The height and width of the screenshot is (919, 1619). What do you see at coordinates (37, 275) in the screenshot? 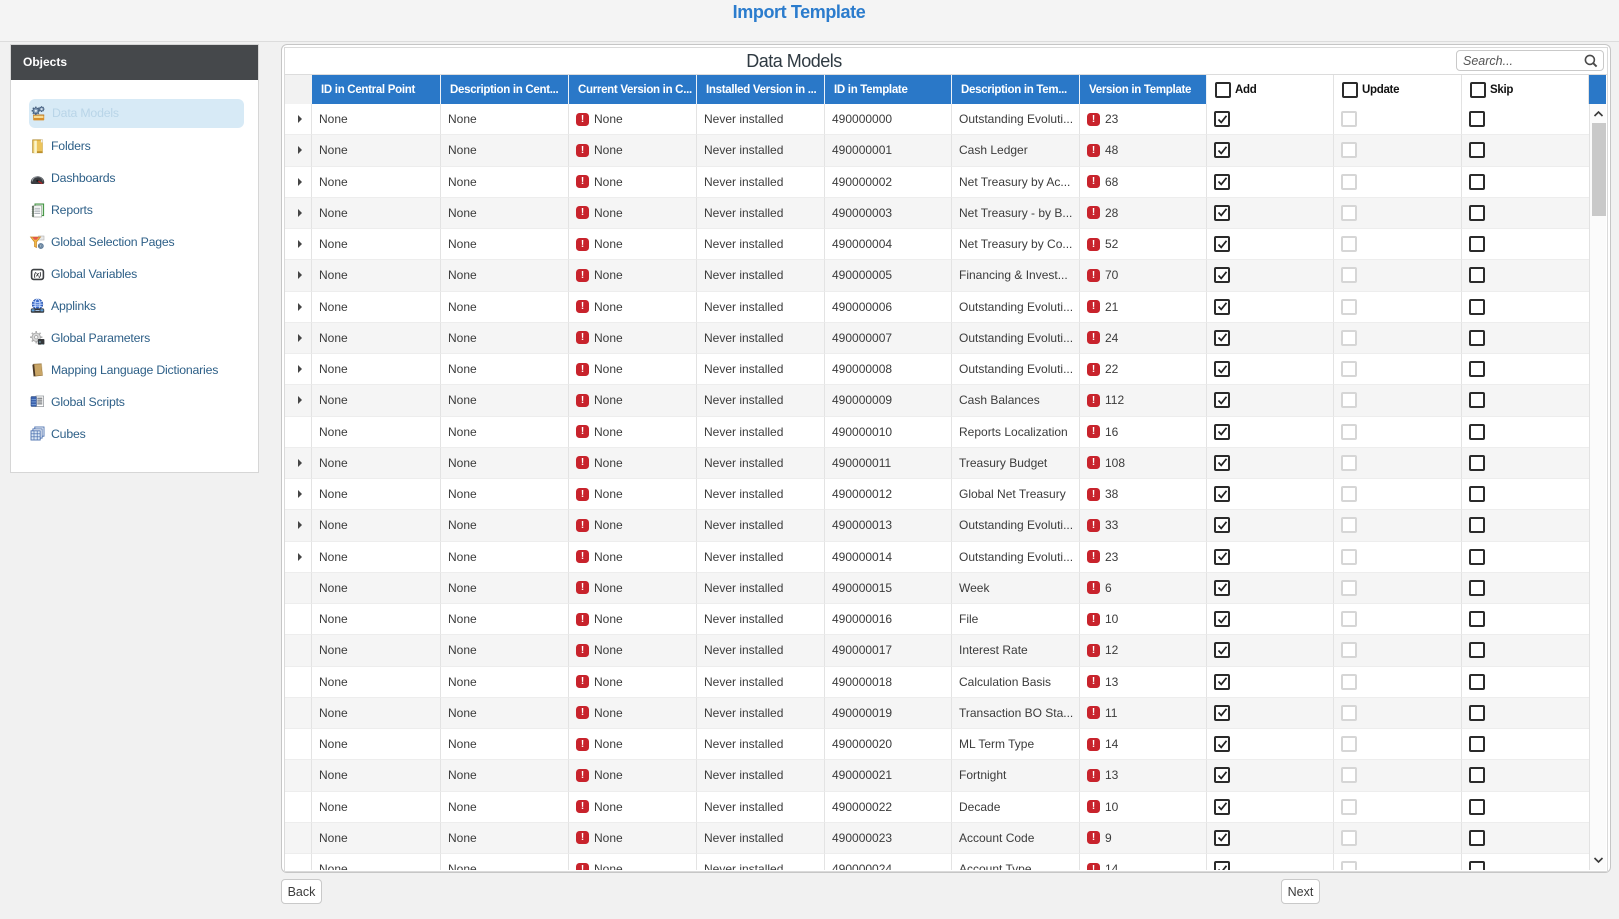
I see `svg-text: (x)` at bounding box center [37, 275].